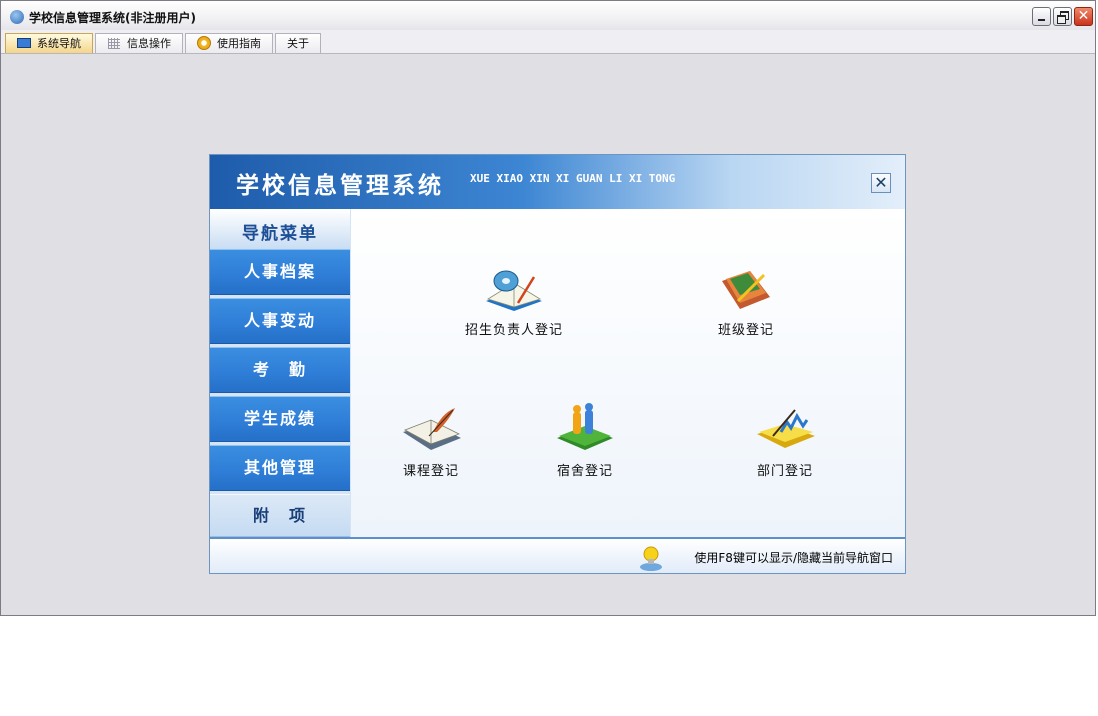 The width and height of the screenshot is (1098, 716). I want to click on tab-about: 关于, so click(298, 43).